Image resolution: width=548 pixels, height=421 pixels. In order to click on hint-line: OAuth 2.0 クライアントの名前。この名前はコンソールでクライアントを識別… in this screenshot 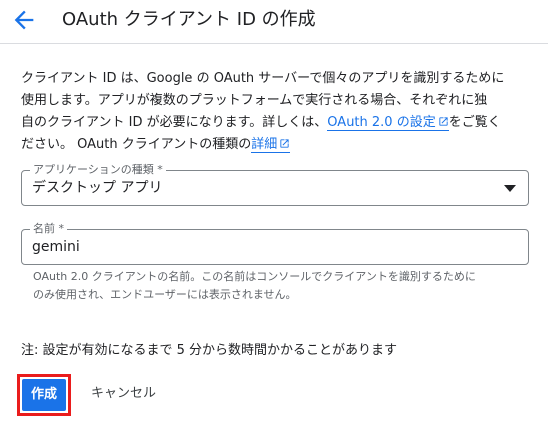, I will do `click(254, 276)`.